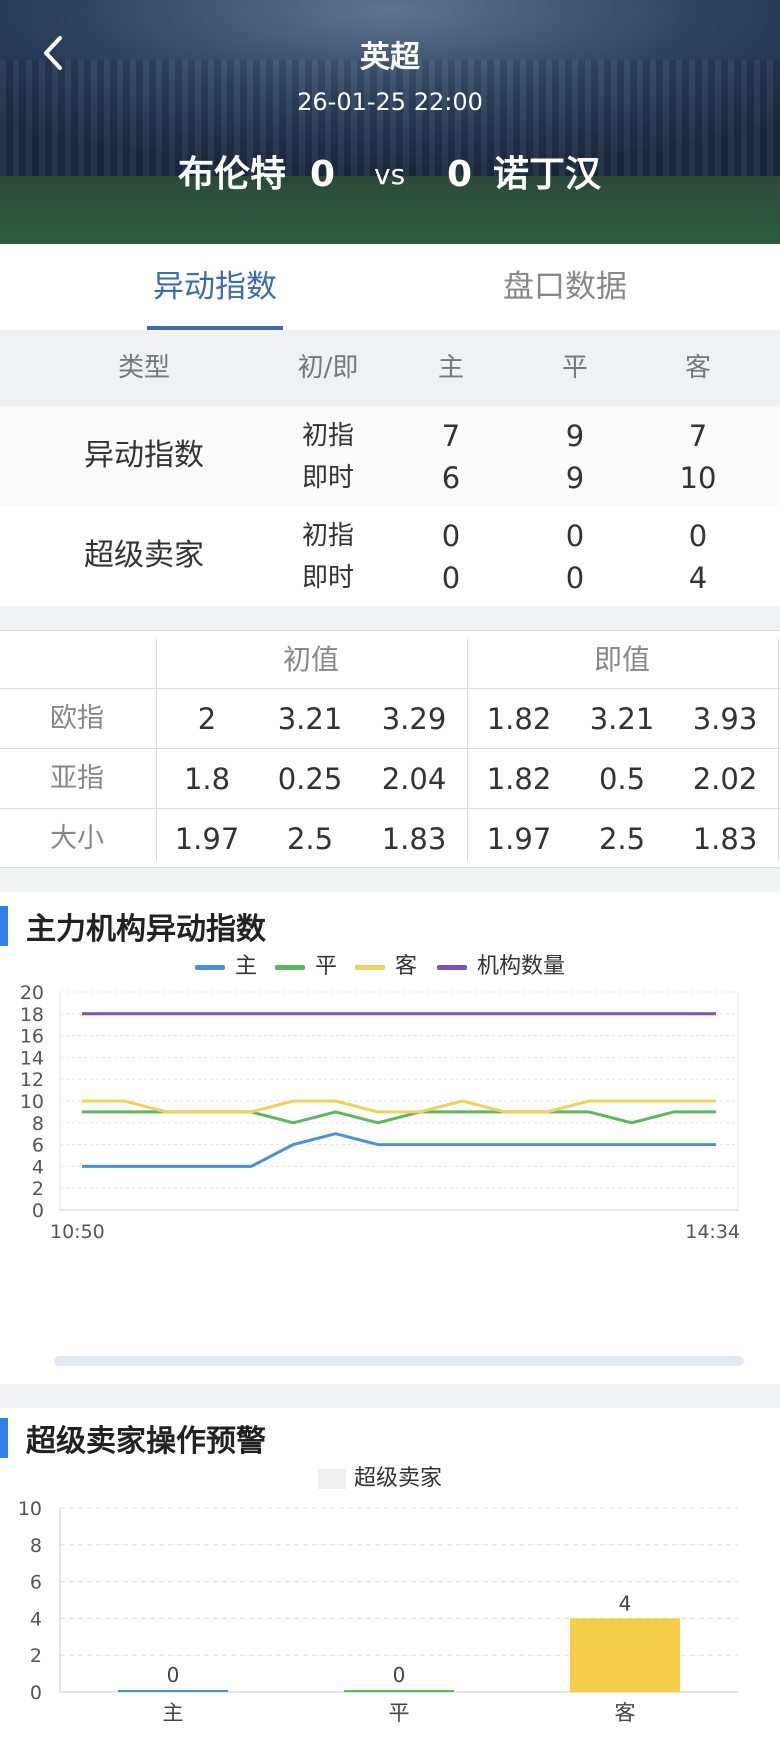 The width and height of the screenshot is (780, 1758). I want to click on row-label: 亚指, so click(77, 778).